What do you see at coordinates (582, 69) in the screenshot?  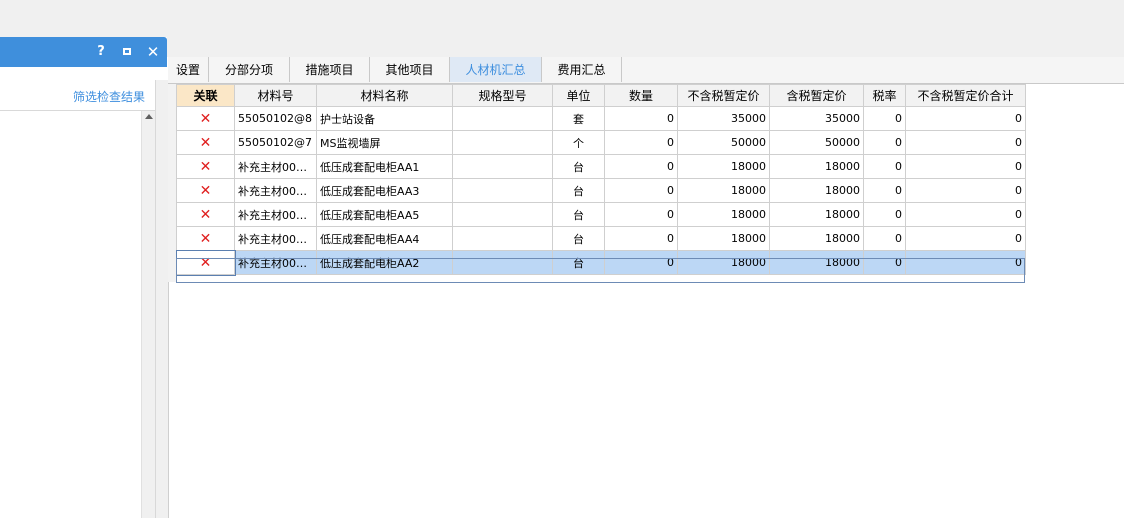 I see `tab-fee-summary: 费用汇总` at bounding box center [582, 69].